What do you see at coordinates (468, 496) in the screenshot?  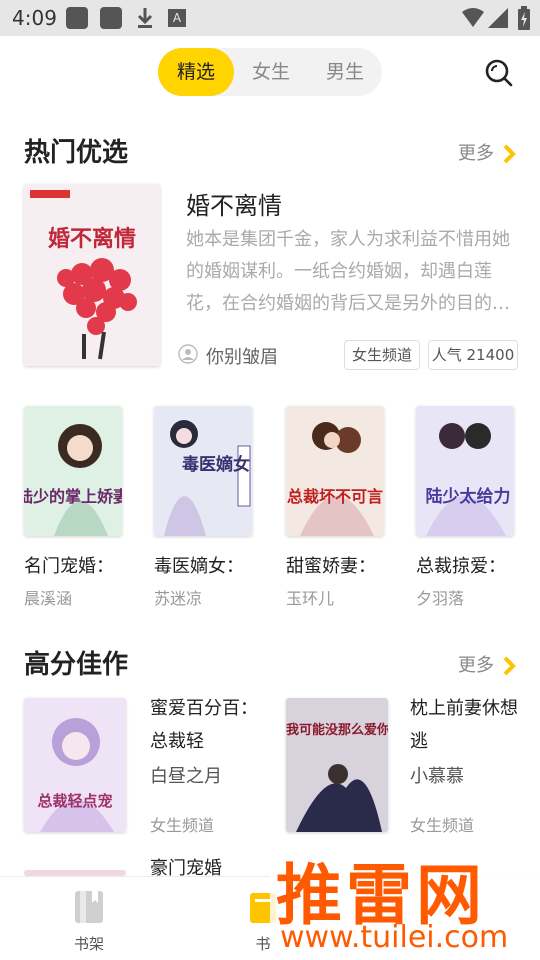 I see `cover-title-text: 陆少太给力` at bounding box center [468, 496].